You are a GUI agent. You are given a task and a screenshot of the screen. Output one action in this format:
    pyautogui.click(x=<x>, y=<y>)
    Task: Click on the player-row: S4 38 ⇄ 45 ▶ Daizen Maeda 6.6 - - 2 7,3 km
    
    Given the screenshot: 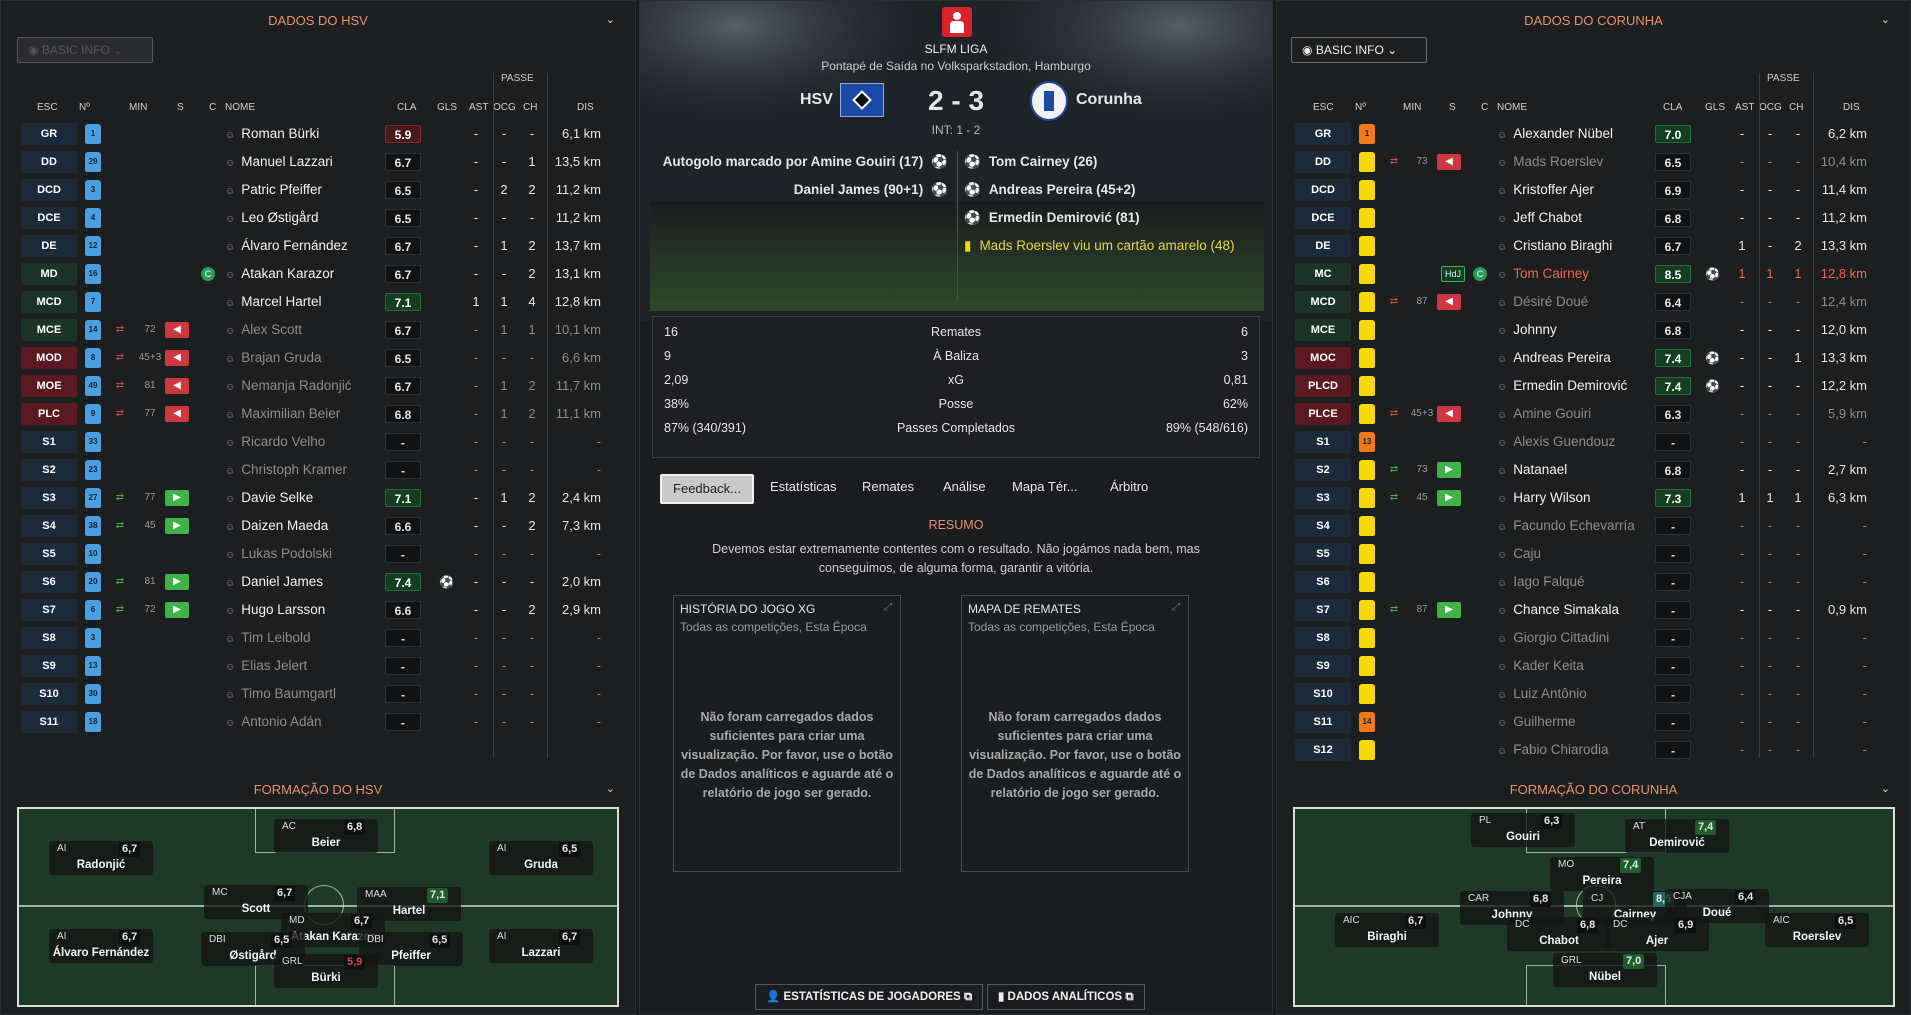 What is the action you would take?
    pyautogui.click(x=318, y=526)
    